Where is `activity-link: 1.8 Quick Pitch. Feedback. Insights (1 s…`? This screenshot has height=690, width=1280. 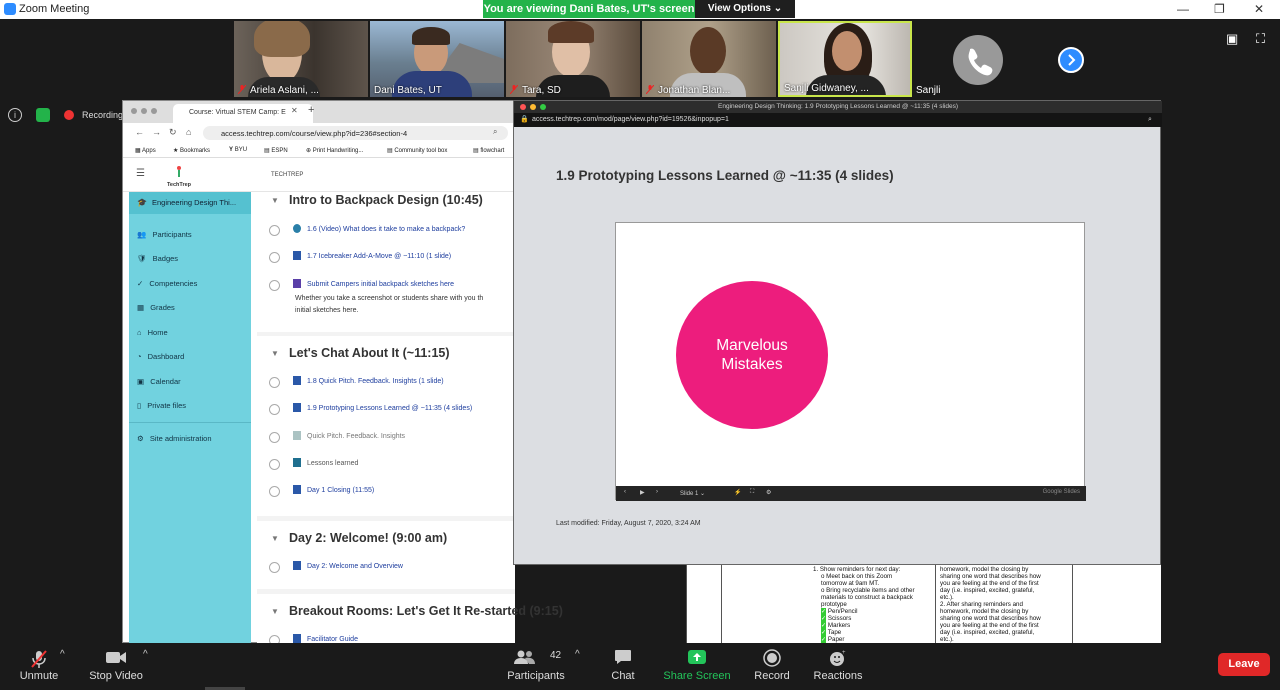
activity-link: 1.8 Quick Pitch. Feedback. Insights (1 s… is located at coordinates (375, 381).